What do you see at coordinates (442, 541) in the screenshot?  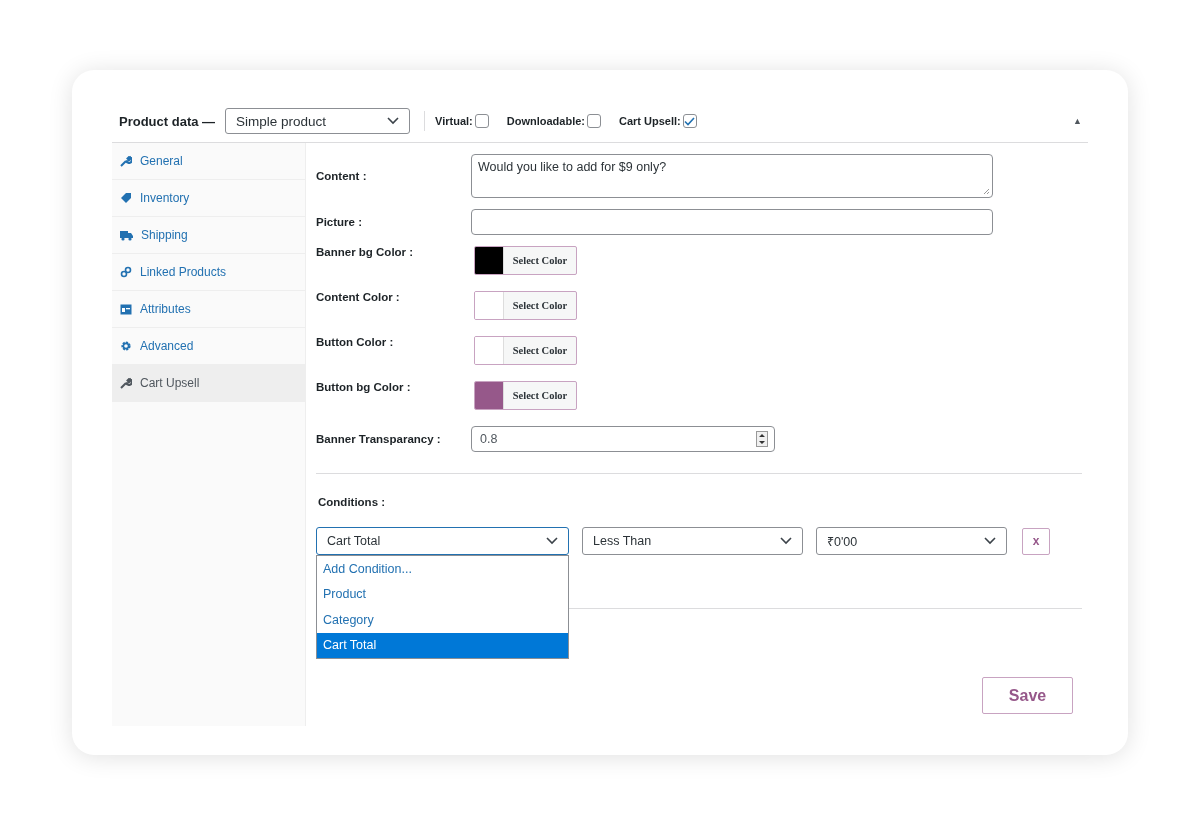 I see `condition-select: Cart Total` at bounding box center [442, 541].